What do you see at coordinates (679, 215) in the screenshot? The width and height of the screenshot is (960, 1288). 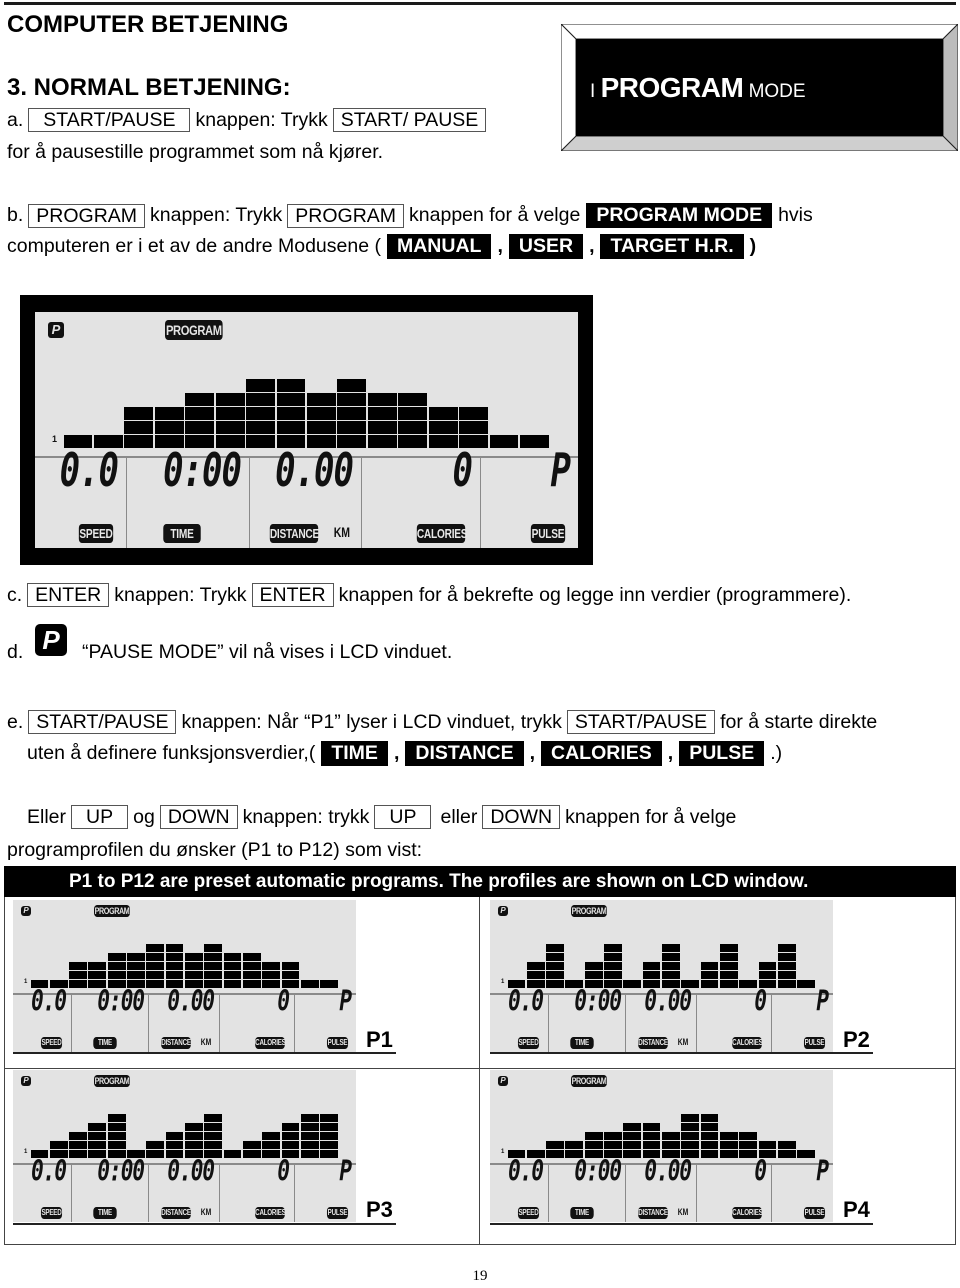 I see `program-mode-badge: PROGRAM MODE` at bounding box center [679, 215].